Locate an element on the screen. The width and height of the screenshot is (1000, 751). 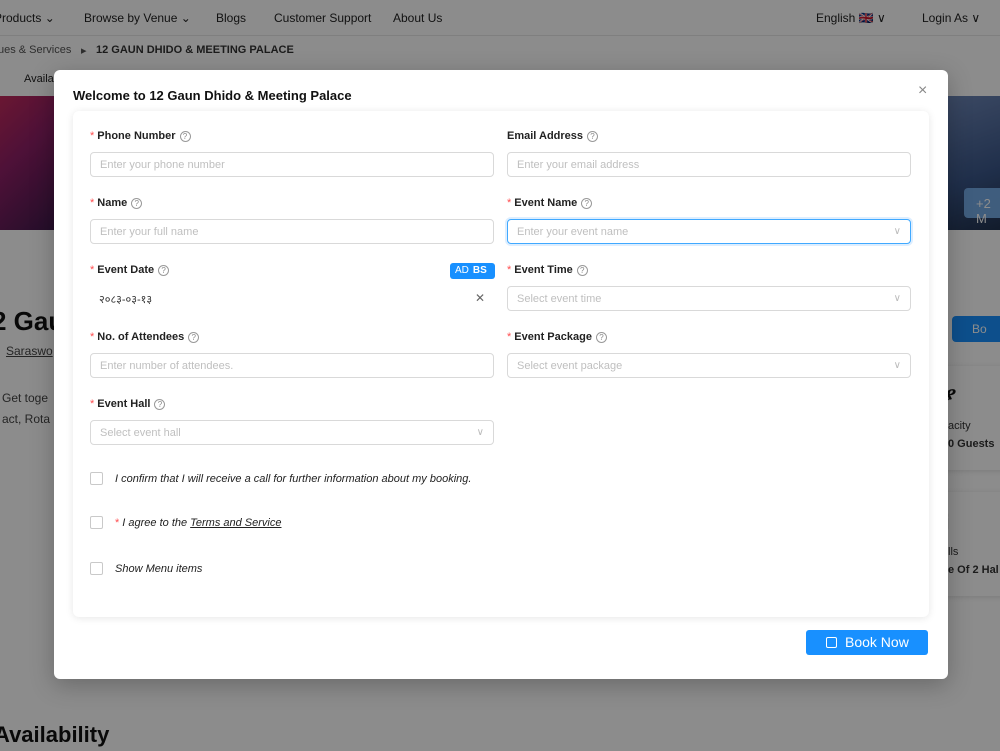
book-now-label: Book Now is located at coordinates (877, 642).